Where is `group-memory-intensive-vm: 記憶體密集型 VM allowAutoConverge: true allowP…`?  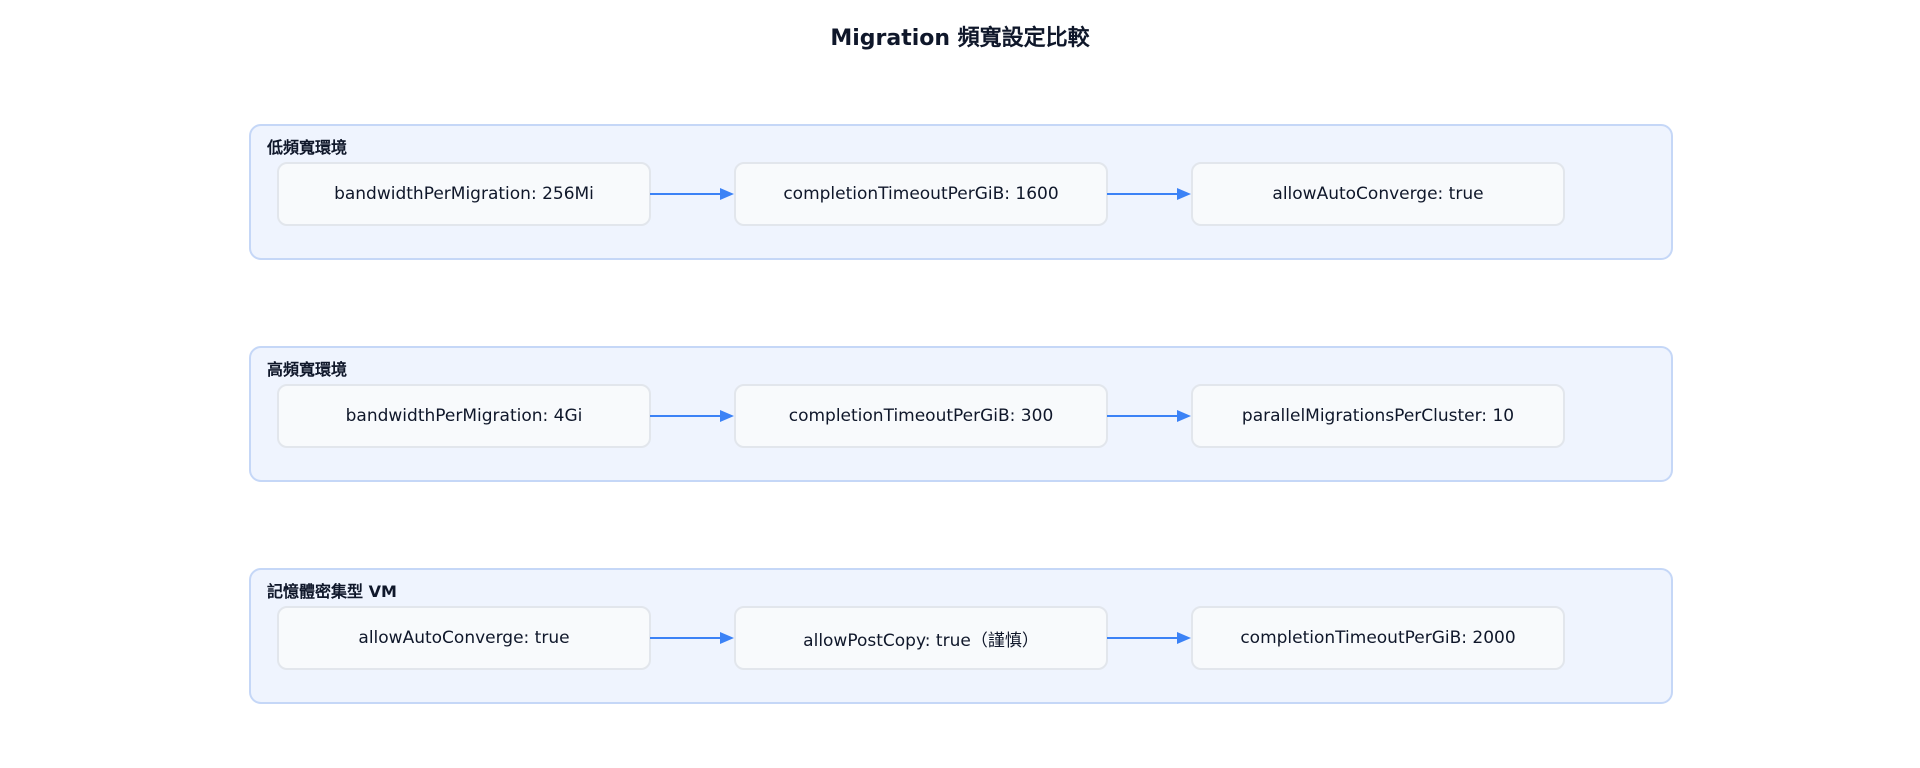
group-memory-intensive-vm: 記憶體密集型 VM allowAutoConverge: true allowP… is located at coordinates (961, 636).